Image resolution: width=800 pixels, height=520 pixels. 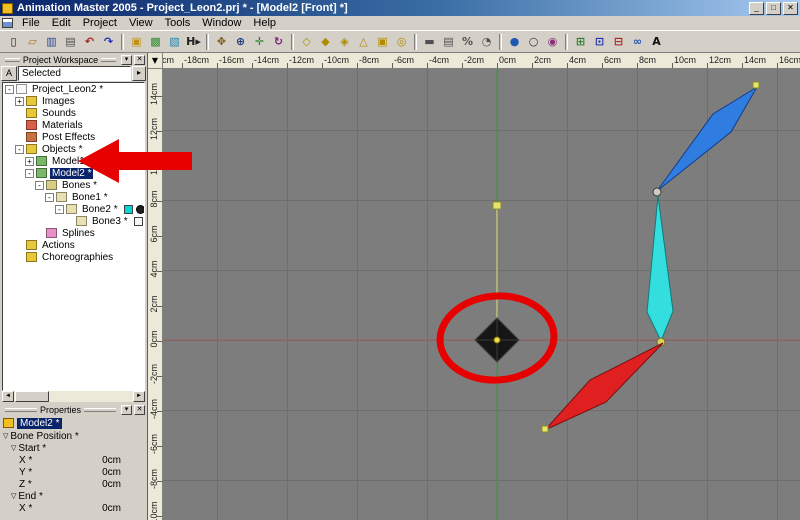 What do you see at coordinates (108, 42) in the screenshot?
I see `redo-button: ↷` at bounding box center [108, 42].